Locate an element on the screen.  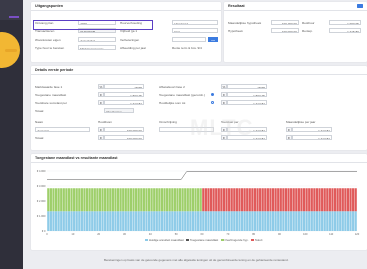
resultaat-toggle is located at coordinates (360, 6).